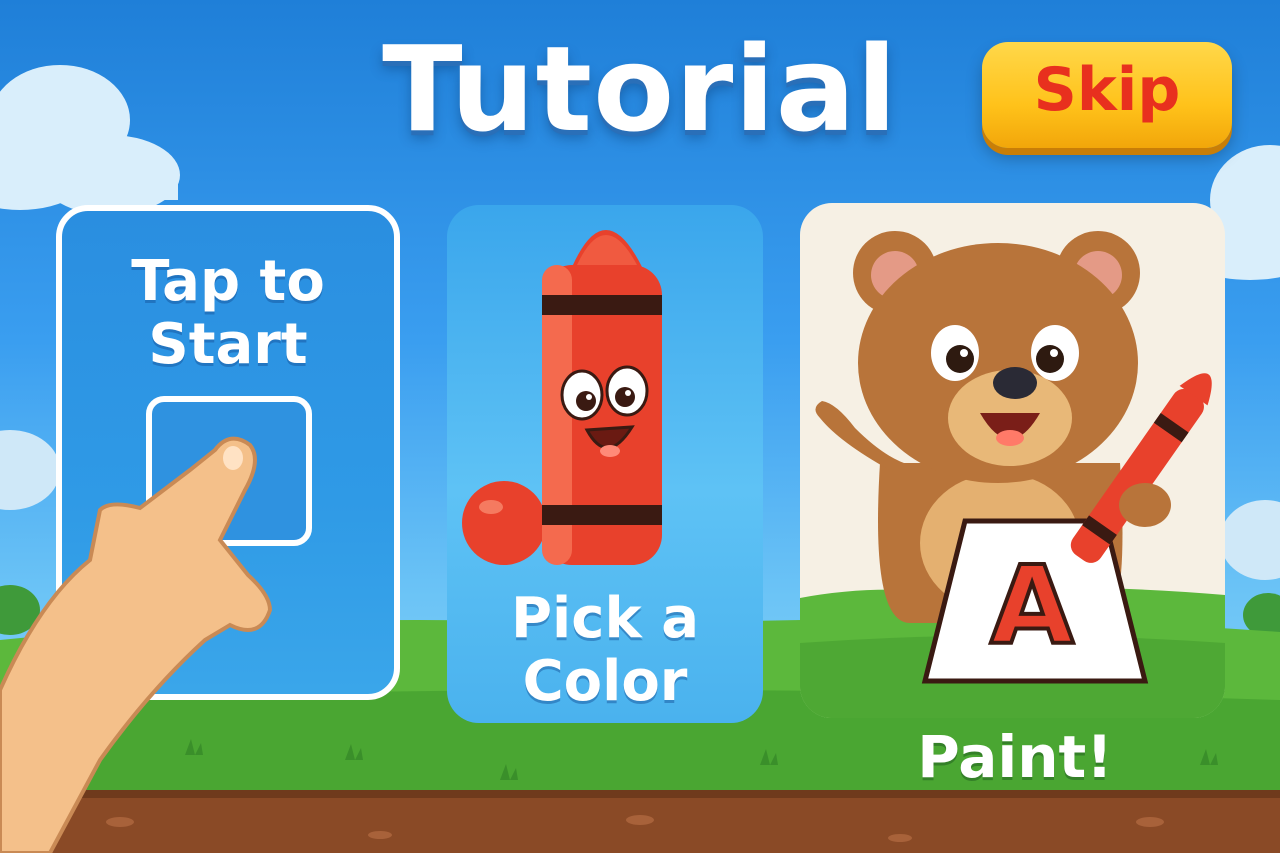  Describe the element at coordinates (640, 89) in the screenshot. I see `page-title: Tutorial` at that location.